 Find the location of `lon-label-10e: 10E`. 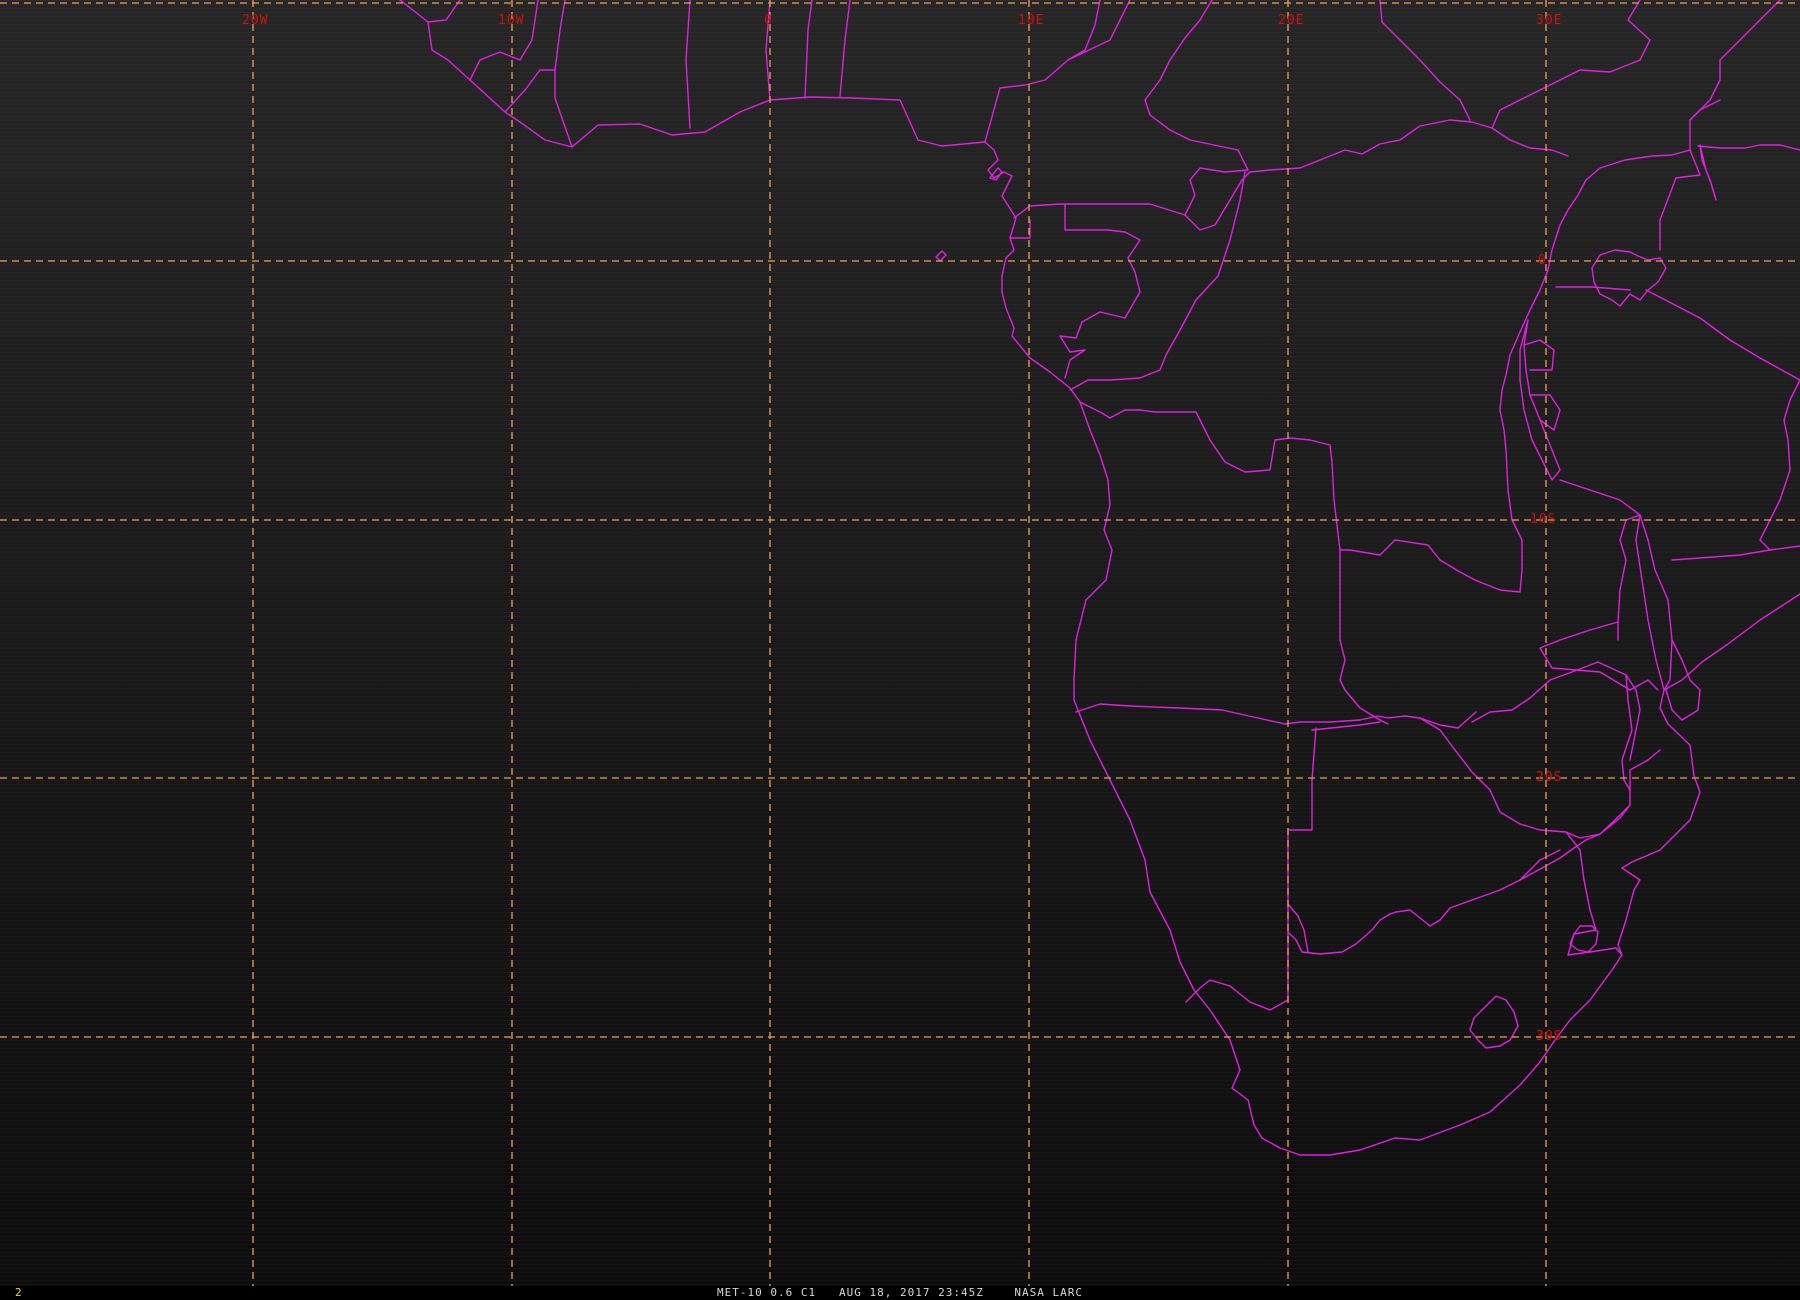

lon-label-10e: 10E is located at coordinates (1031, 20).